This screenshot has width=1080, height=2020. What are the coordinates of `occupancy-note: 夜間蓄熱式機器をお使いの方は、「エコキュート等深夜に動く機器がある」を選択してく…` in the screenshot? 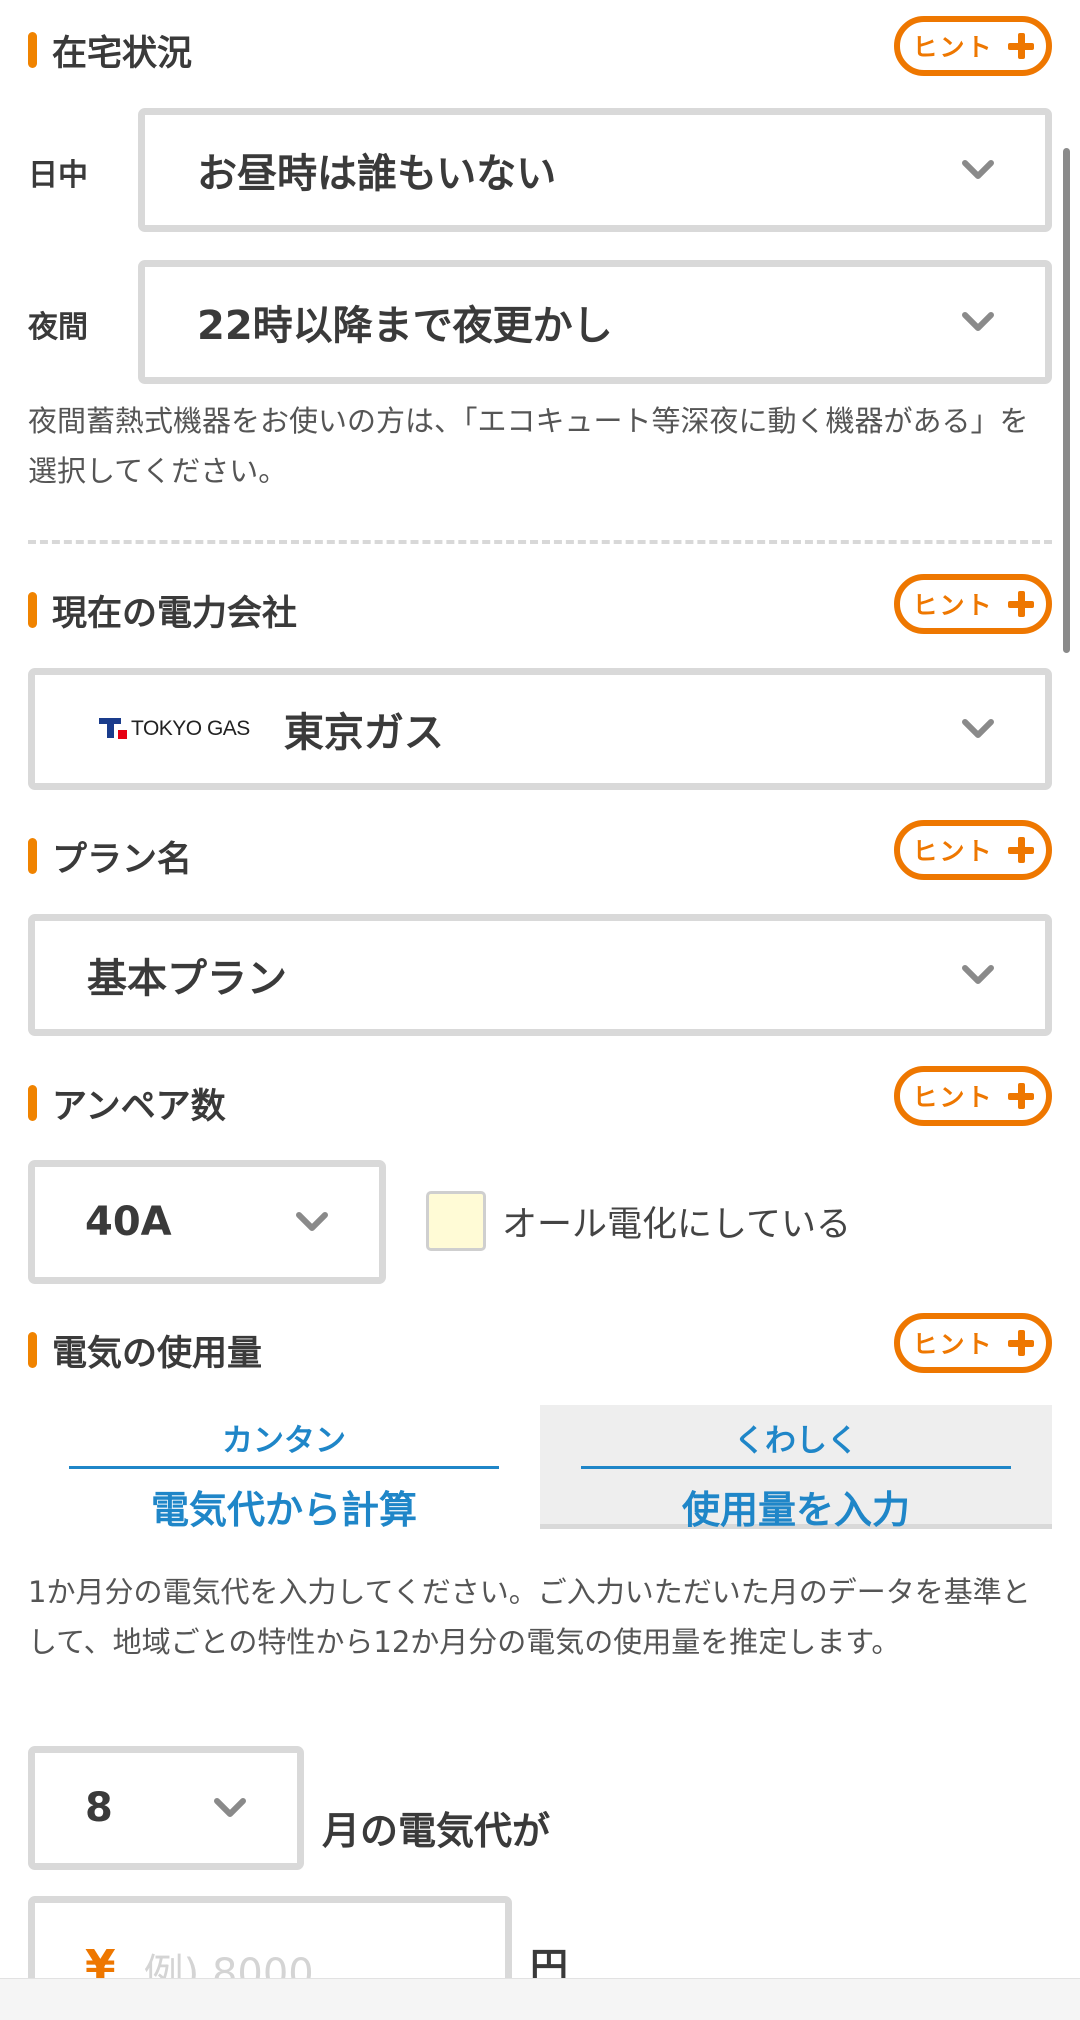 It's located at (528, 446).